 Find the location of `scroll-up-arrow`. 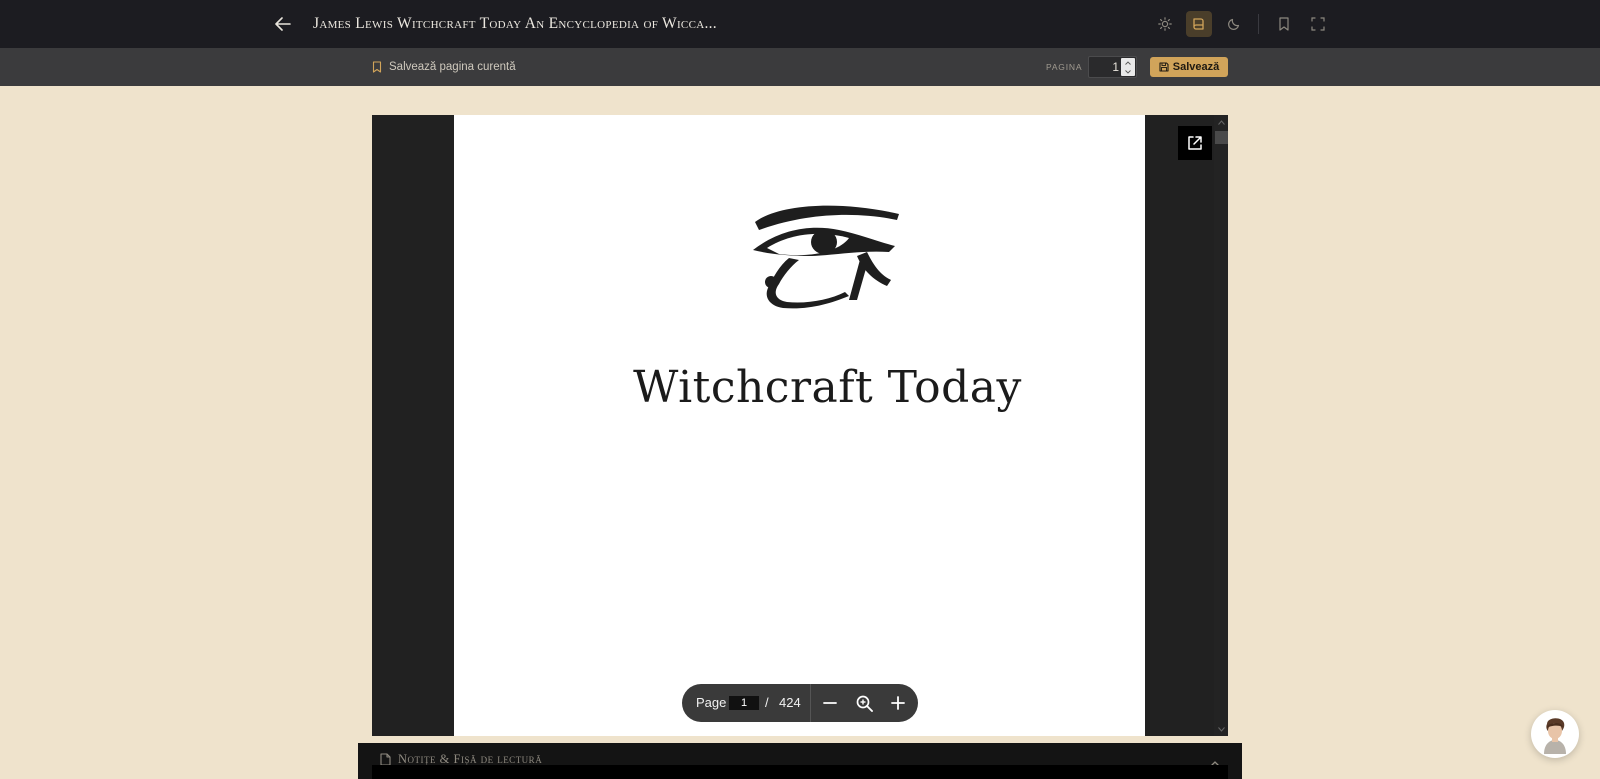

scroll-up-arrow is located at coordinates (1221, 122).